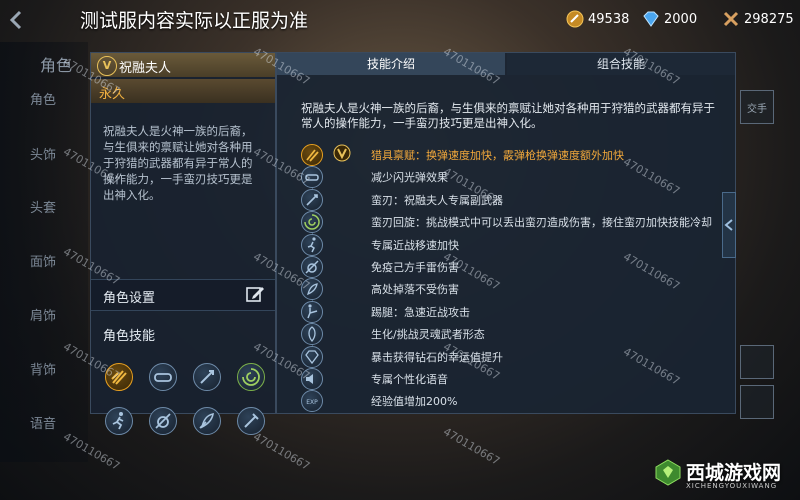 Image resolution: width=800 pixels, height=500 pixels. What do you see at coordinates (43, 206) in the screenshot?
I see `sidebar-item-hood: 头套` at bounding box center [43, 206].